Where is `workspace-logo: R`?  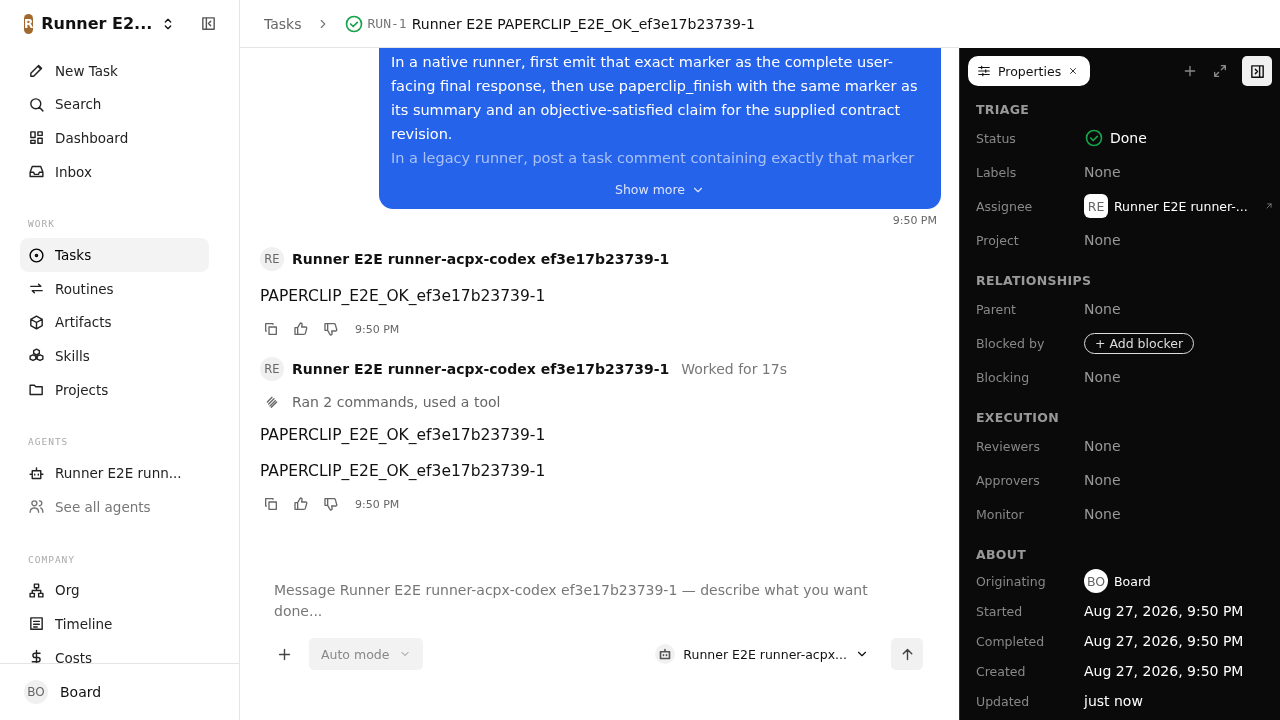 workspace-logo: R is located at coordinates (29, 23).